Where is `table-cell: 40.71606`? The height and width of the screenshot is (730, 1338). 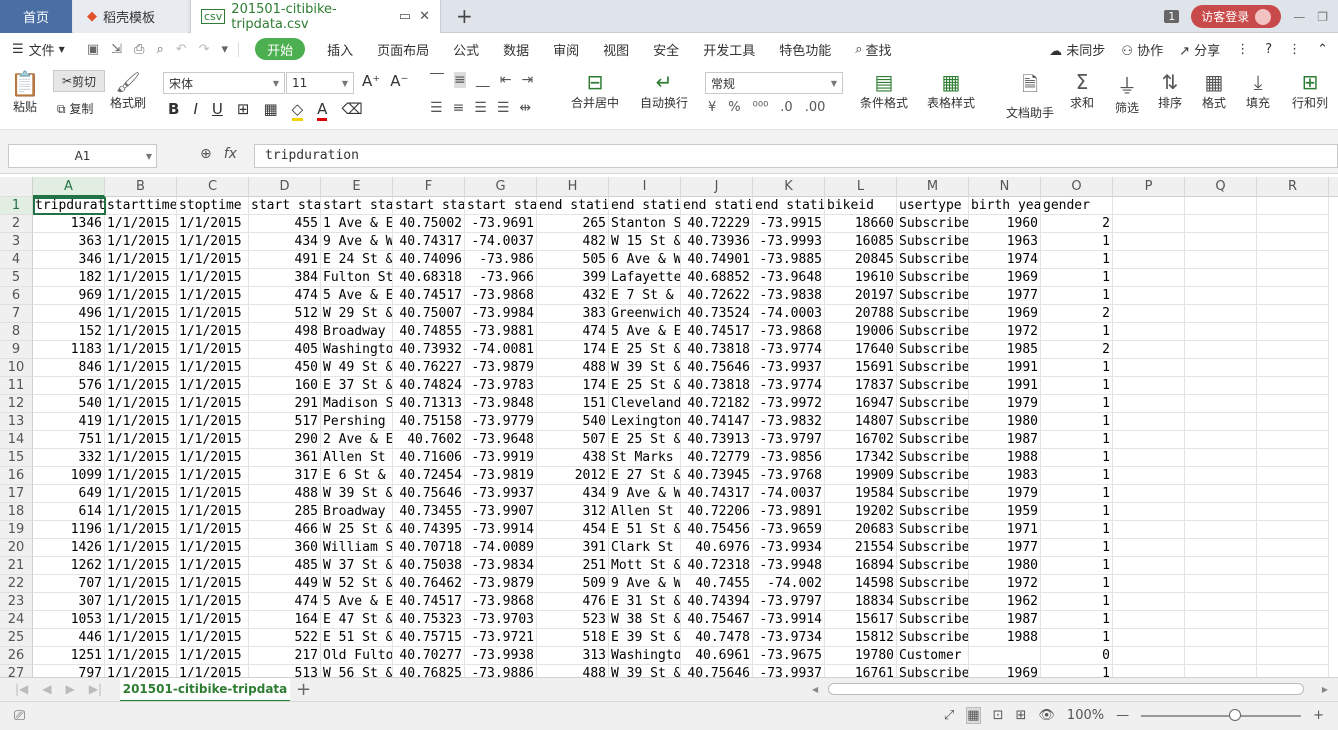
table-cell: 40.71606 is located at coordinates (429, 458).